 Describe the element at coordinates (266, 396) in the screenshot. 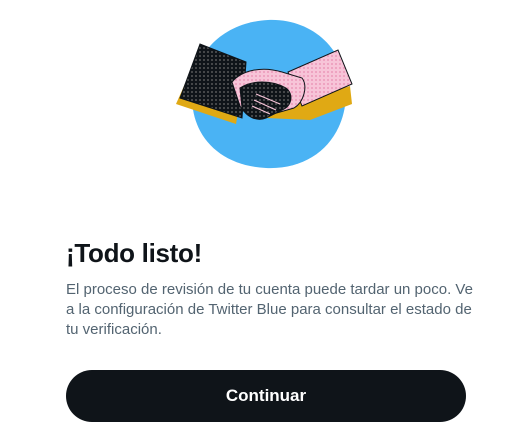

I see `continue-button: Continuar` at that location.